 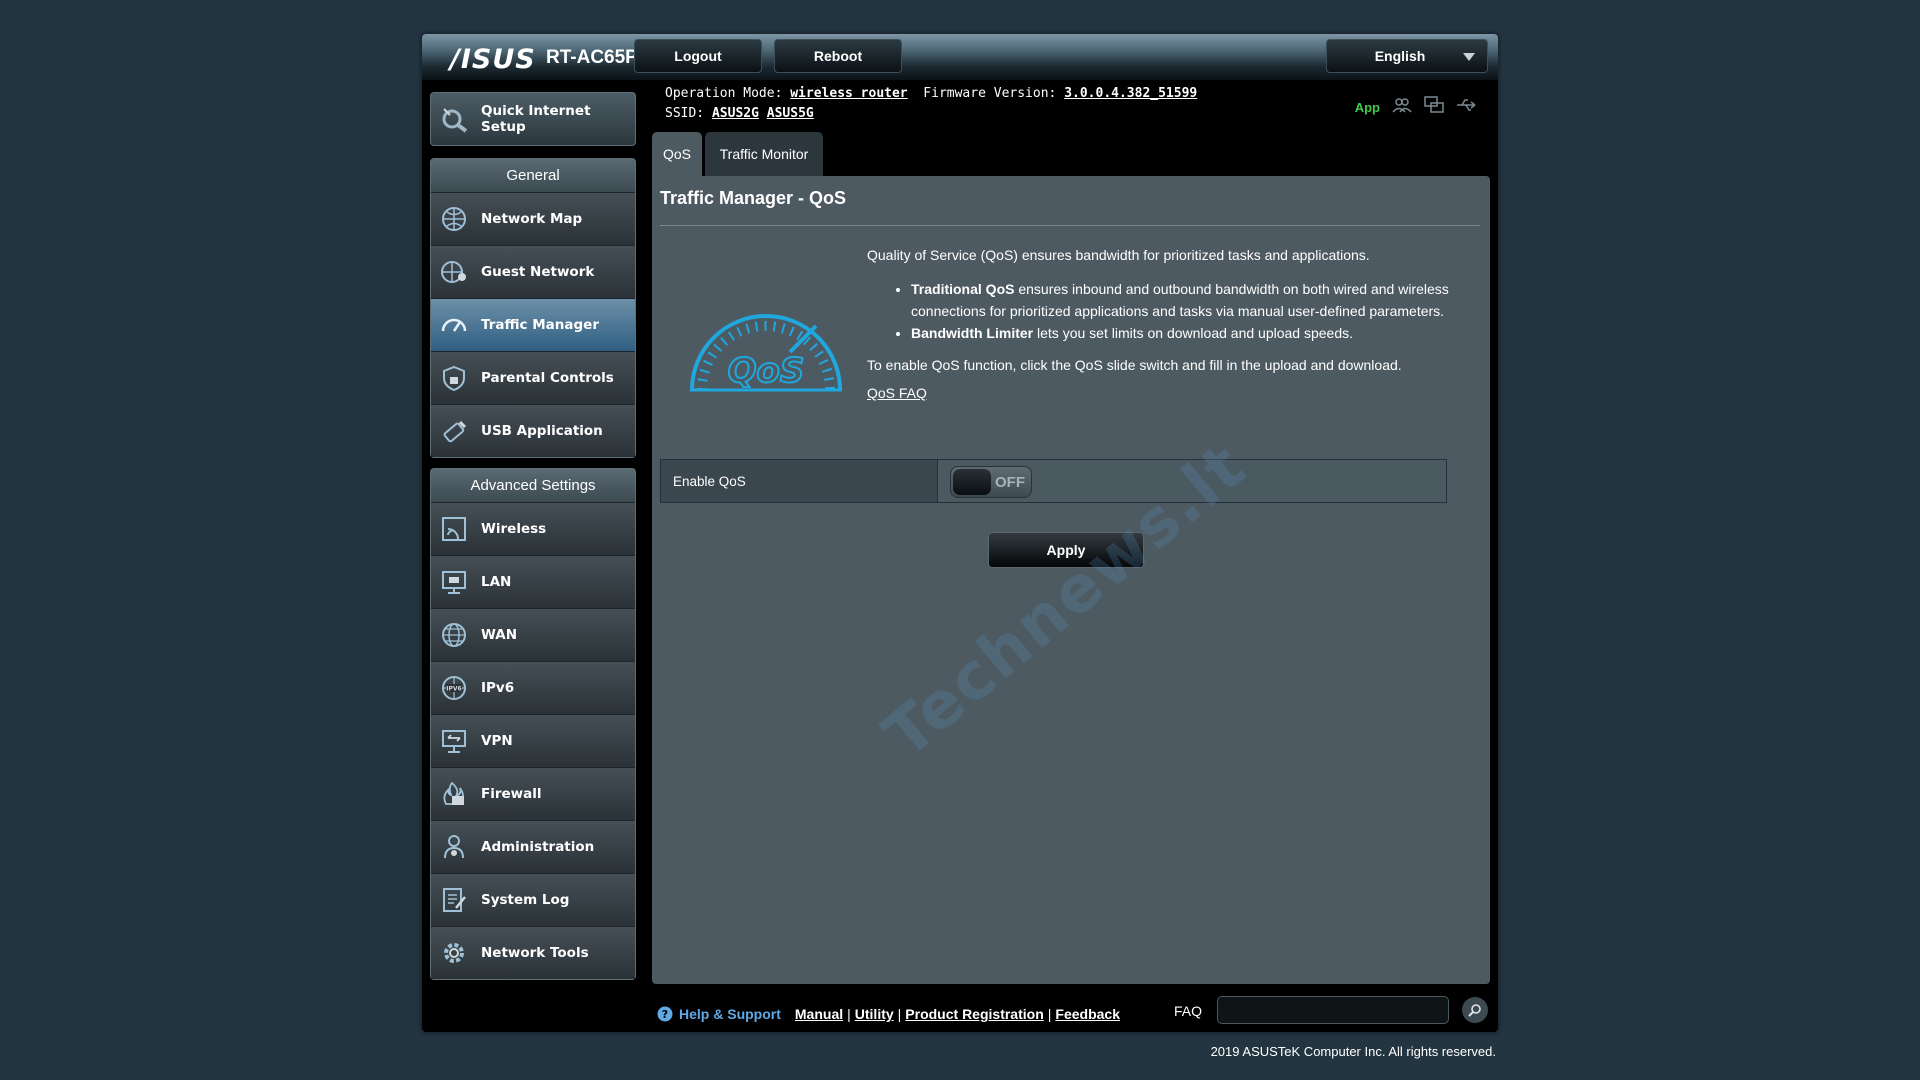 What do you see at coordinates (730, 1014) in the screenshot?
I see `help-support-label: Help & Support` at bounding box center [730, 1014].